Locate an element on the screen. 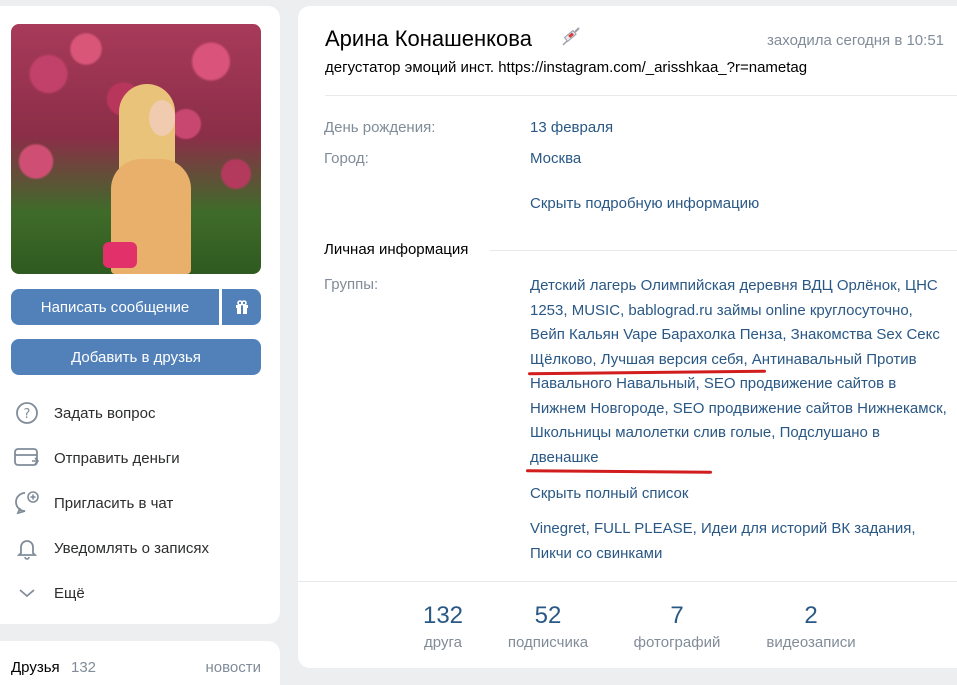  city-value: Москва is located at coordinates (555, 158).